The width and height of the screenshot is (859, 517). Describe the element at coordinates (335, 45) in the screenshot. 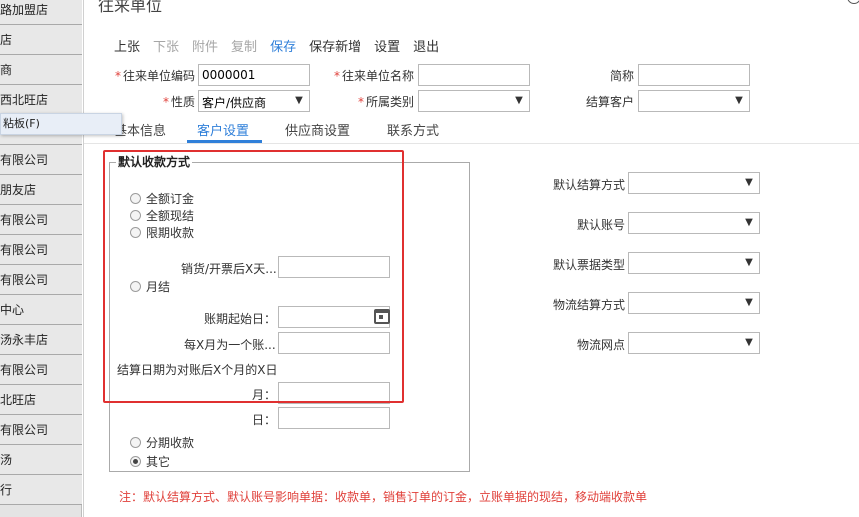

I see `save-new-button: 保存新增` at that location.